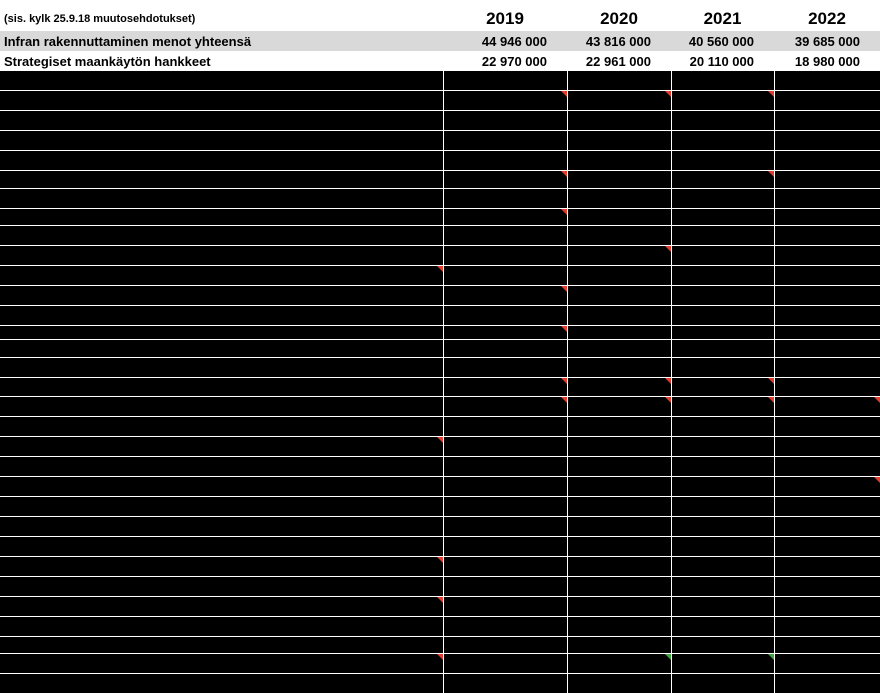 The width and height of the screenshot is (880, 693). Describe the element at coordinates (505, 15) in the screenshot. I see `year-2019-header: 2019` at that location.